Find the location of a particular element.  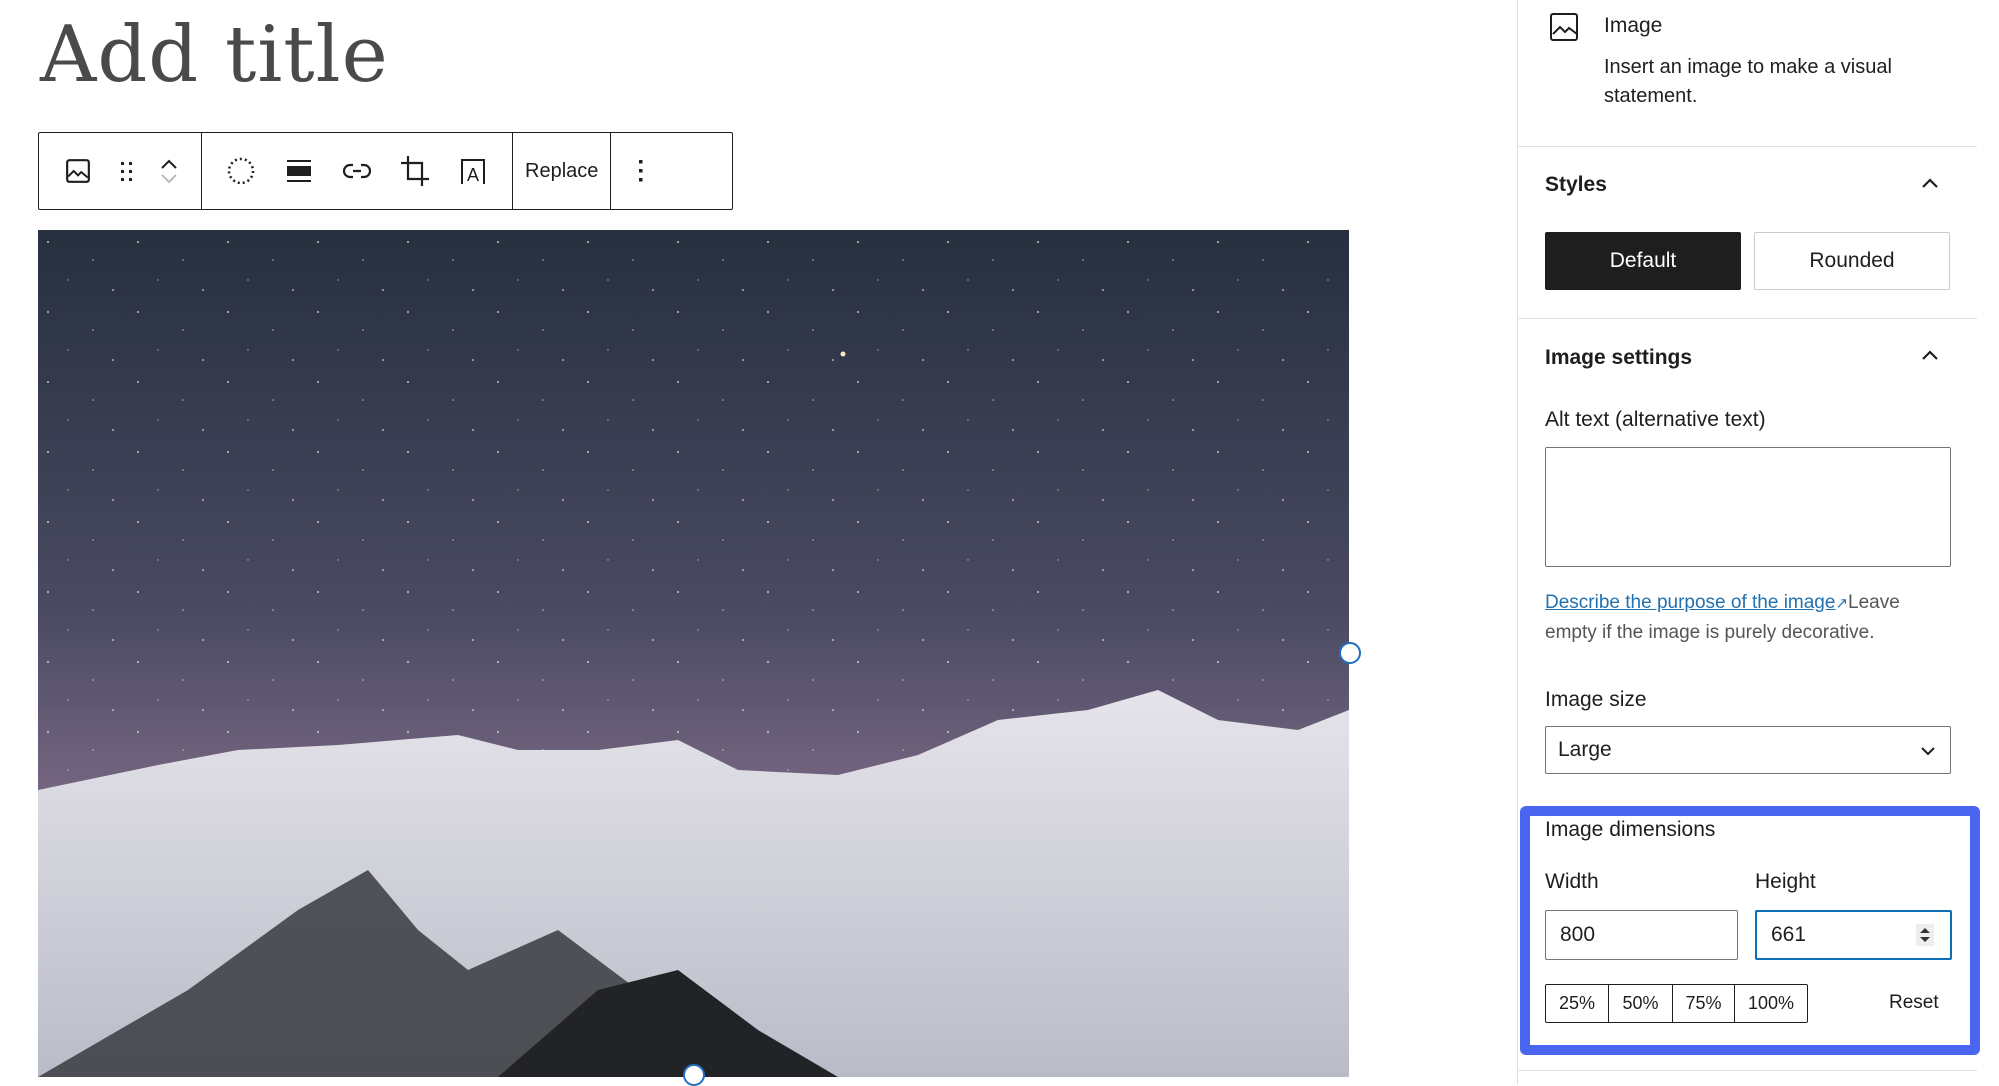

spinner-icon is located at coordinates (1925, 935).